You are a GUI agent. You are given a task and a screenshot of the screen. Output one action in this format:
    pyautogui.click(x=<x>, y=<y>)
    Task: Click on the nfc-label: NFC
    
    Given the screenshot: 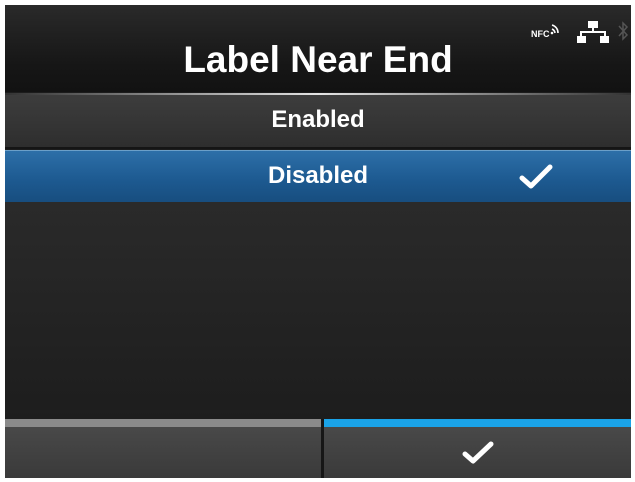 What is the action you would take?
    pyautogui.click(x=540, y=34)
    